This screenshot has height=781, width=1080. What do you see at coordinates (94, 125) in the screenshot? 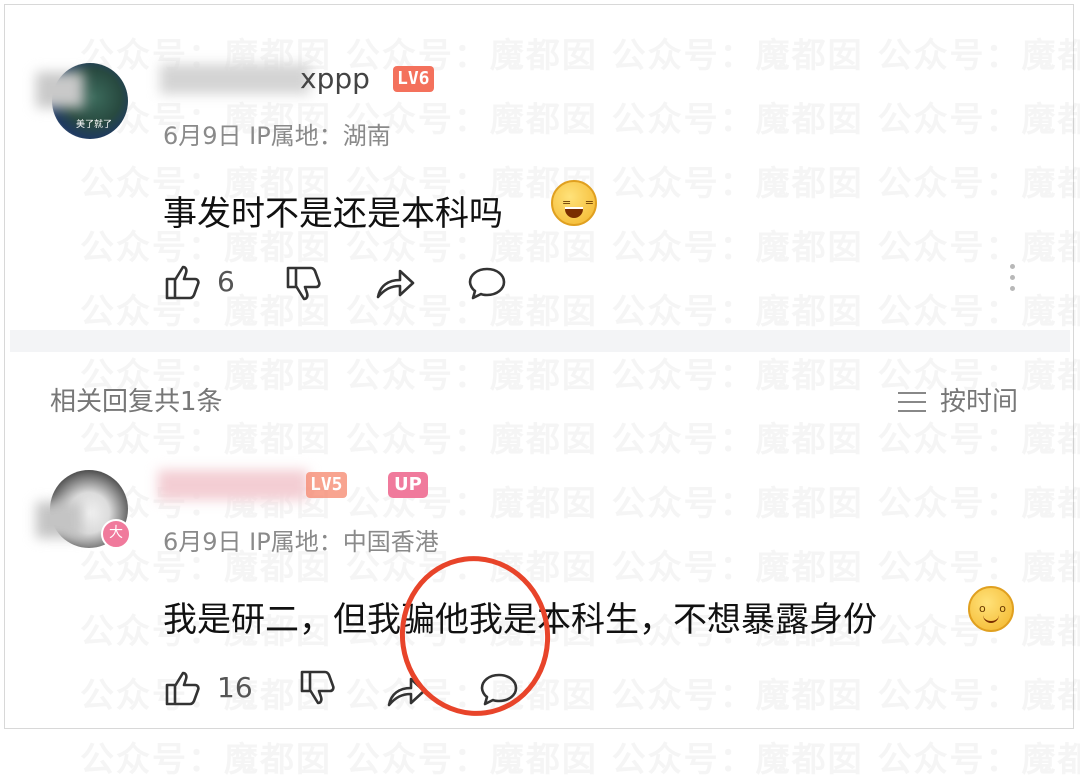
I see `avatar-caption: 美了就了` at bounding box center [94, 125].